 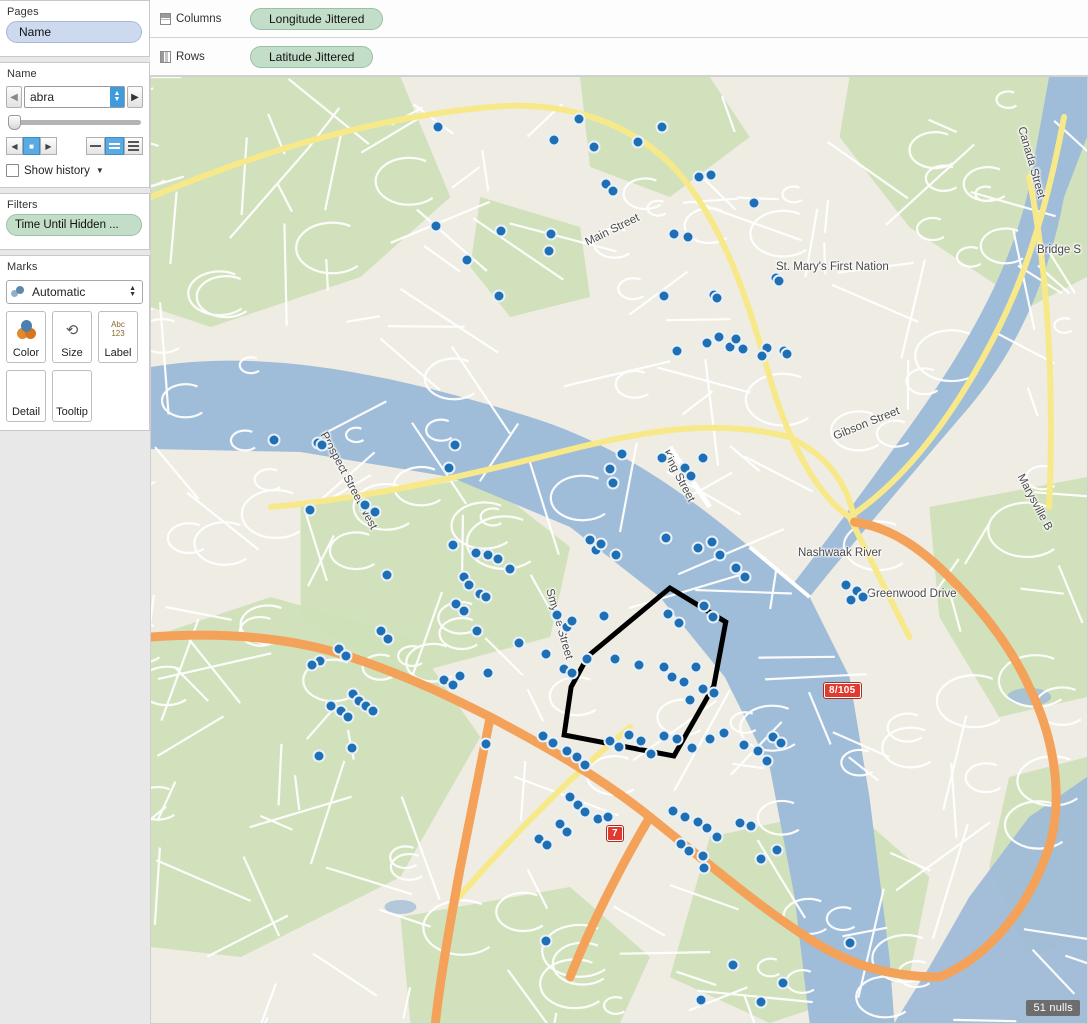 What do you see at coordinates (114, 146) in the screenshot?
I see `speed-medium-button` at bounding box center [114, 146].